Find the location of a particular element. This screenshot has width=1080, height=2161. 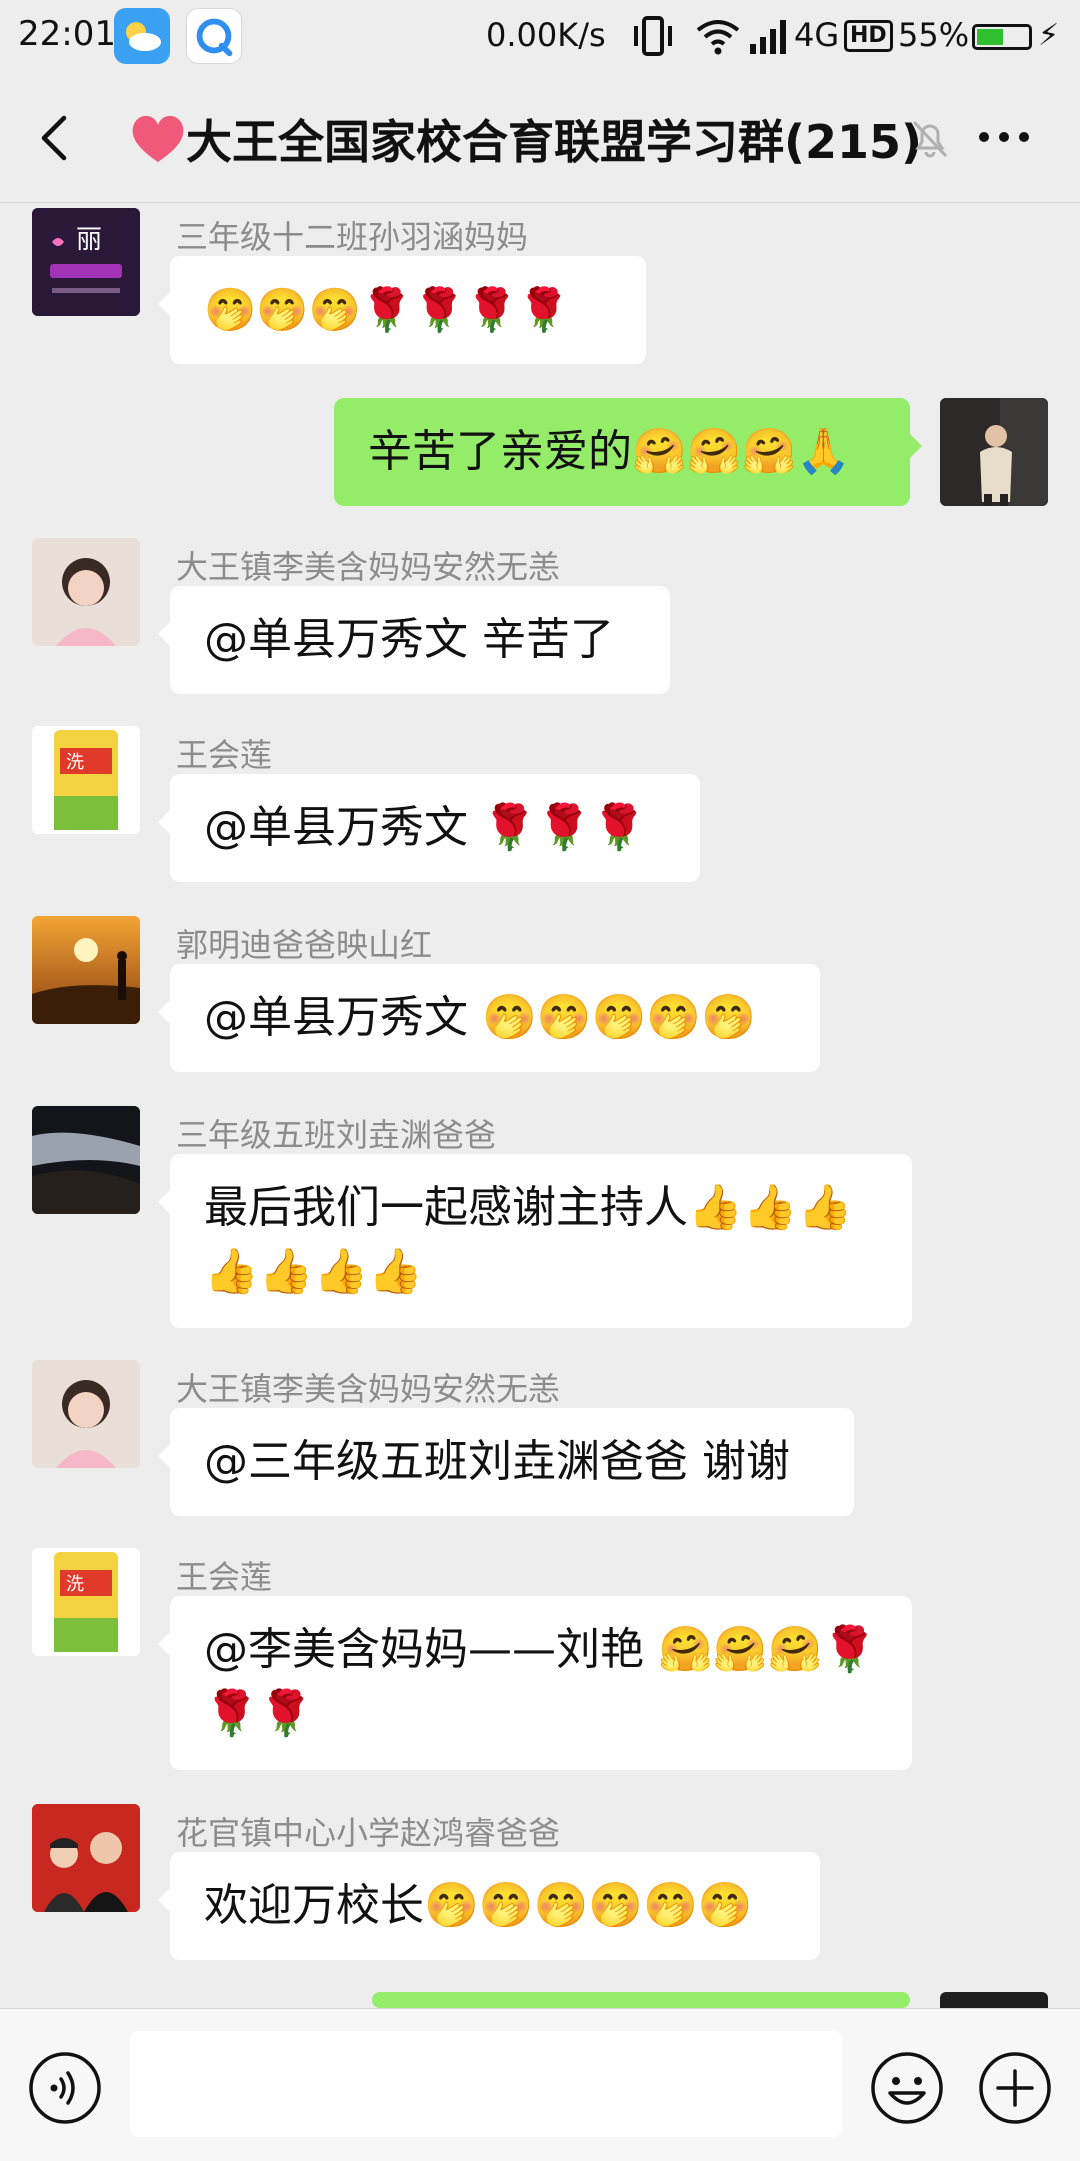

browser-app-icon is located at coordinates (214, 36).